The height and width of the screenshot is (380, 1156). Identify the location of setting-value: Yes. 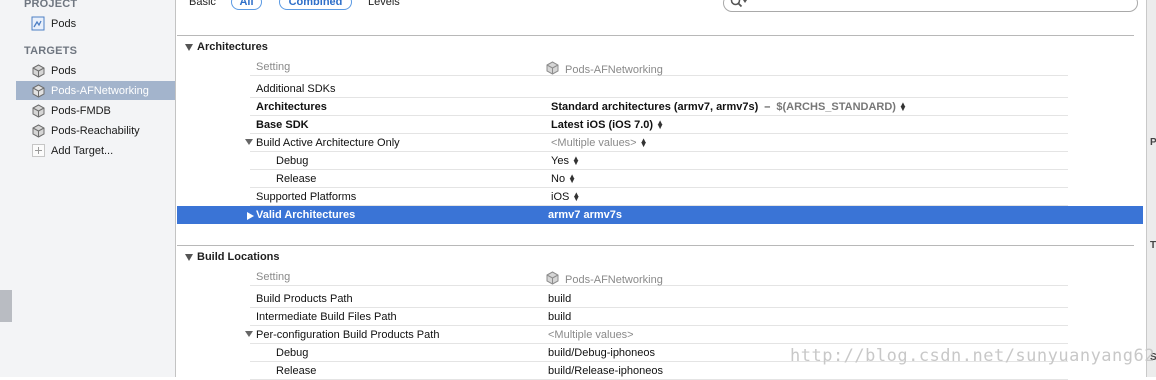
(560, 161).